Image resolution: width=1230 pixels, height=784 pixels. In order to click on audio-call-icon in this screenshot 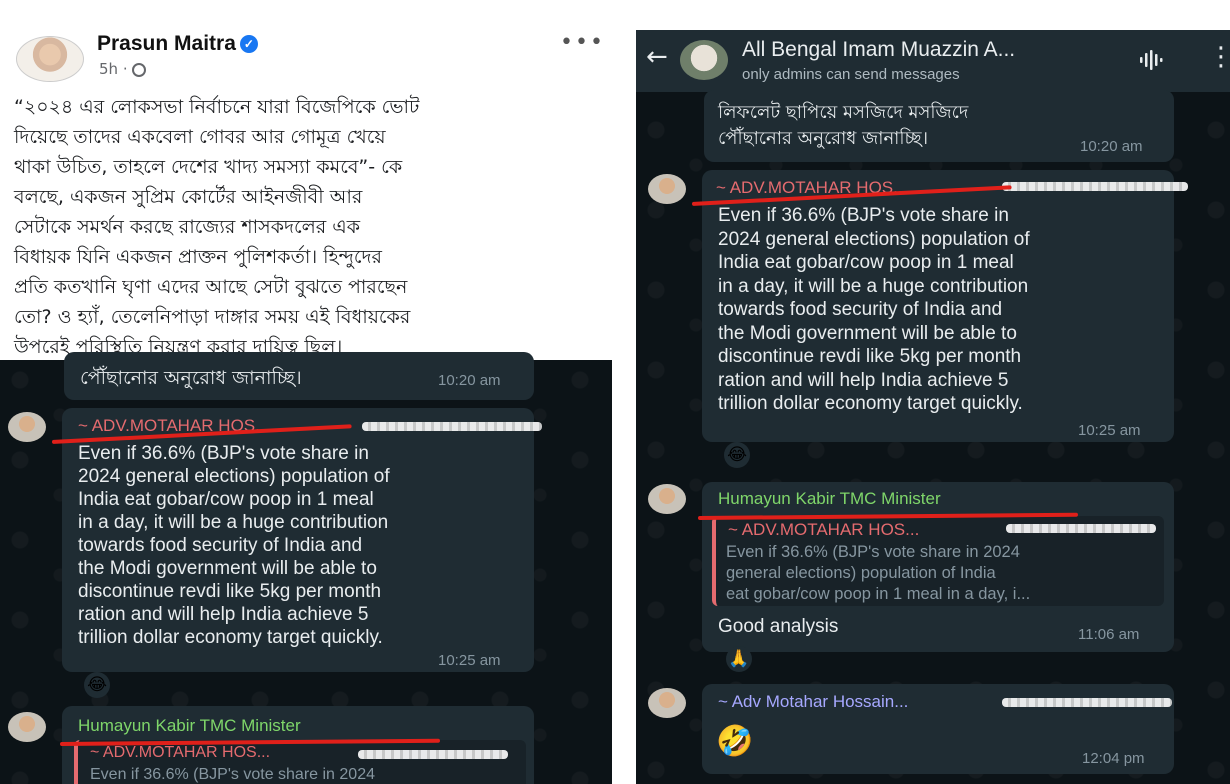, I will do `click(1151, 60)`.